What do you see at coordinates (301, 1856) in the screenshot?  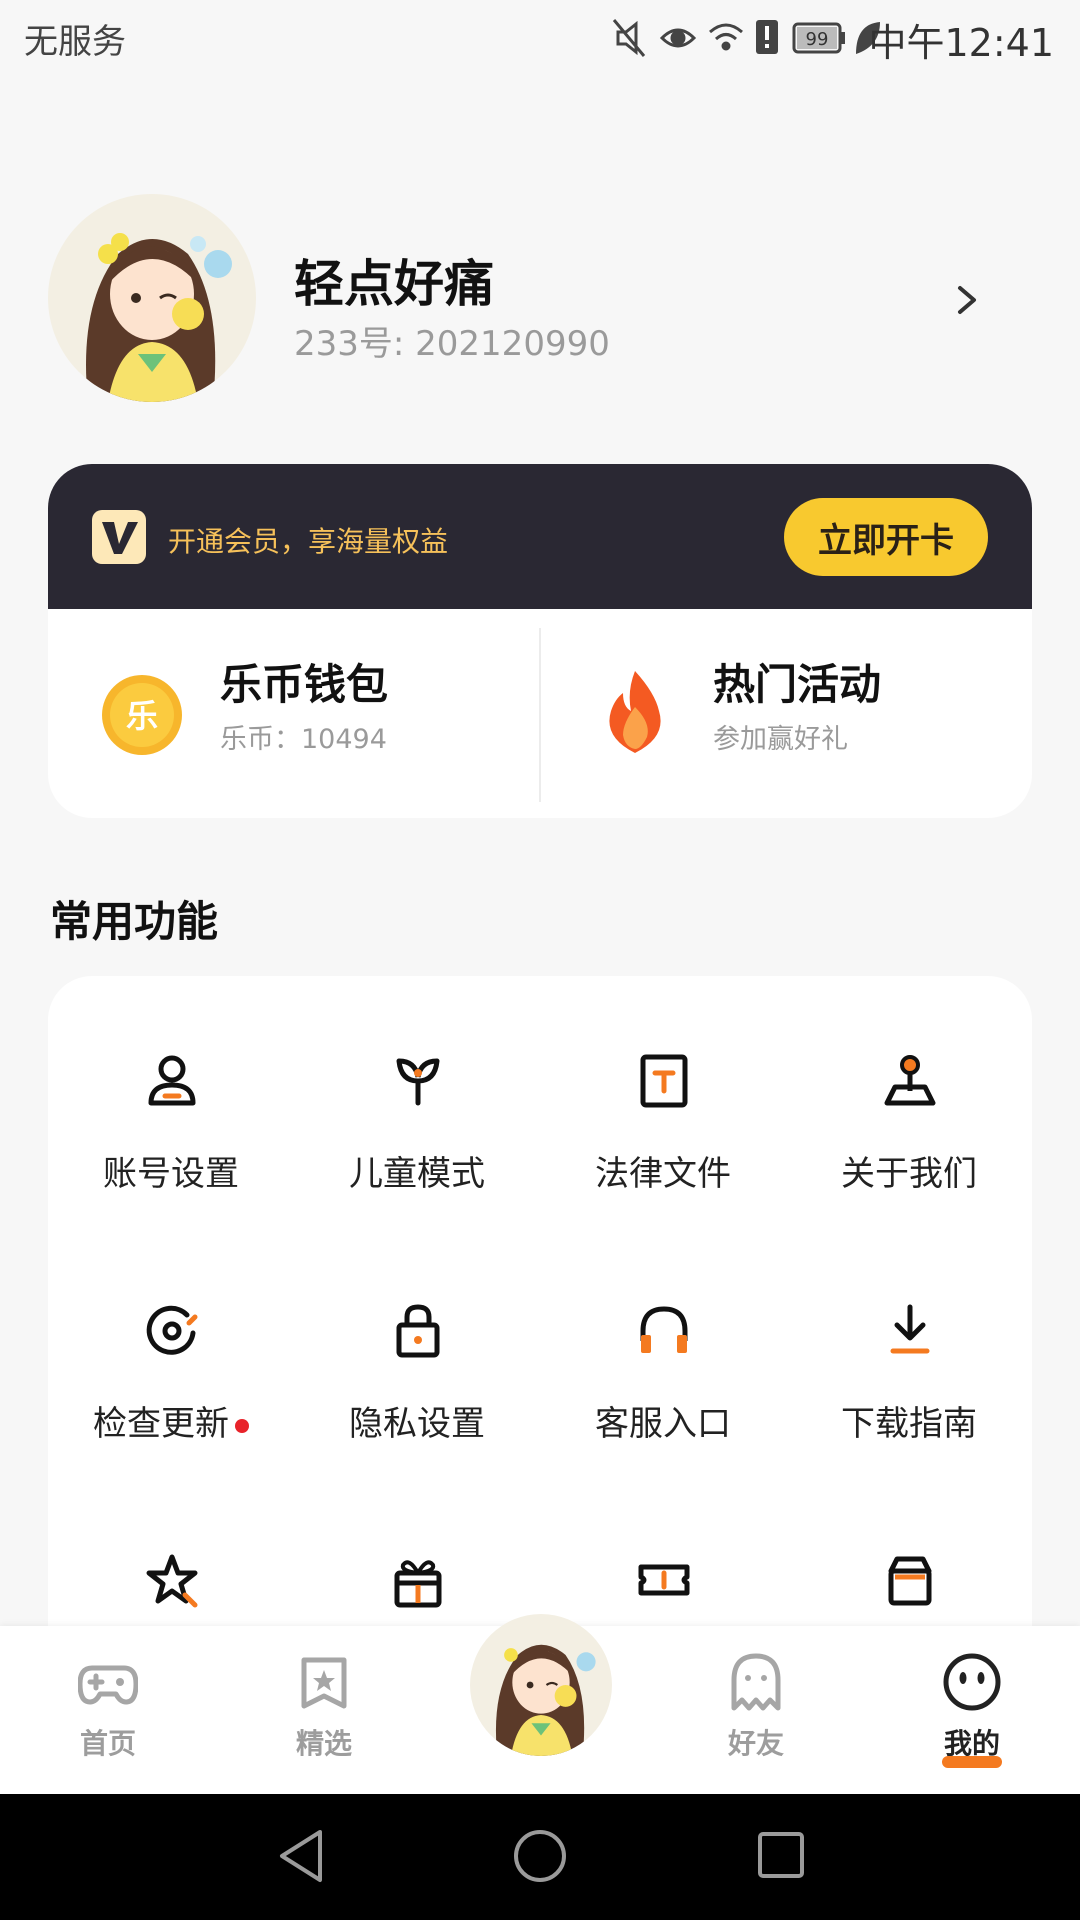 I see `back-icon` at bounding box center [301, 1856].